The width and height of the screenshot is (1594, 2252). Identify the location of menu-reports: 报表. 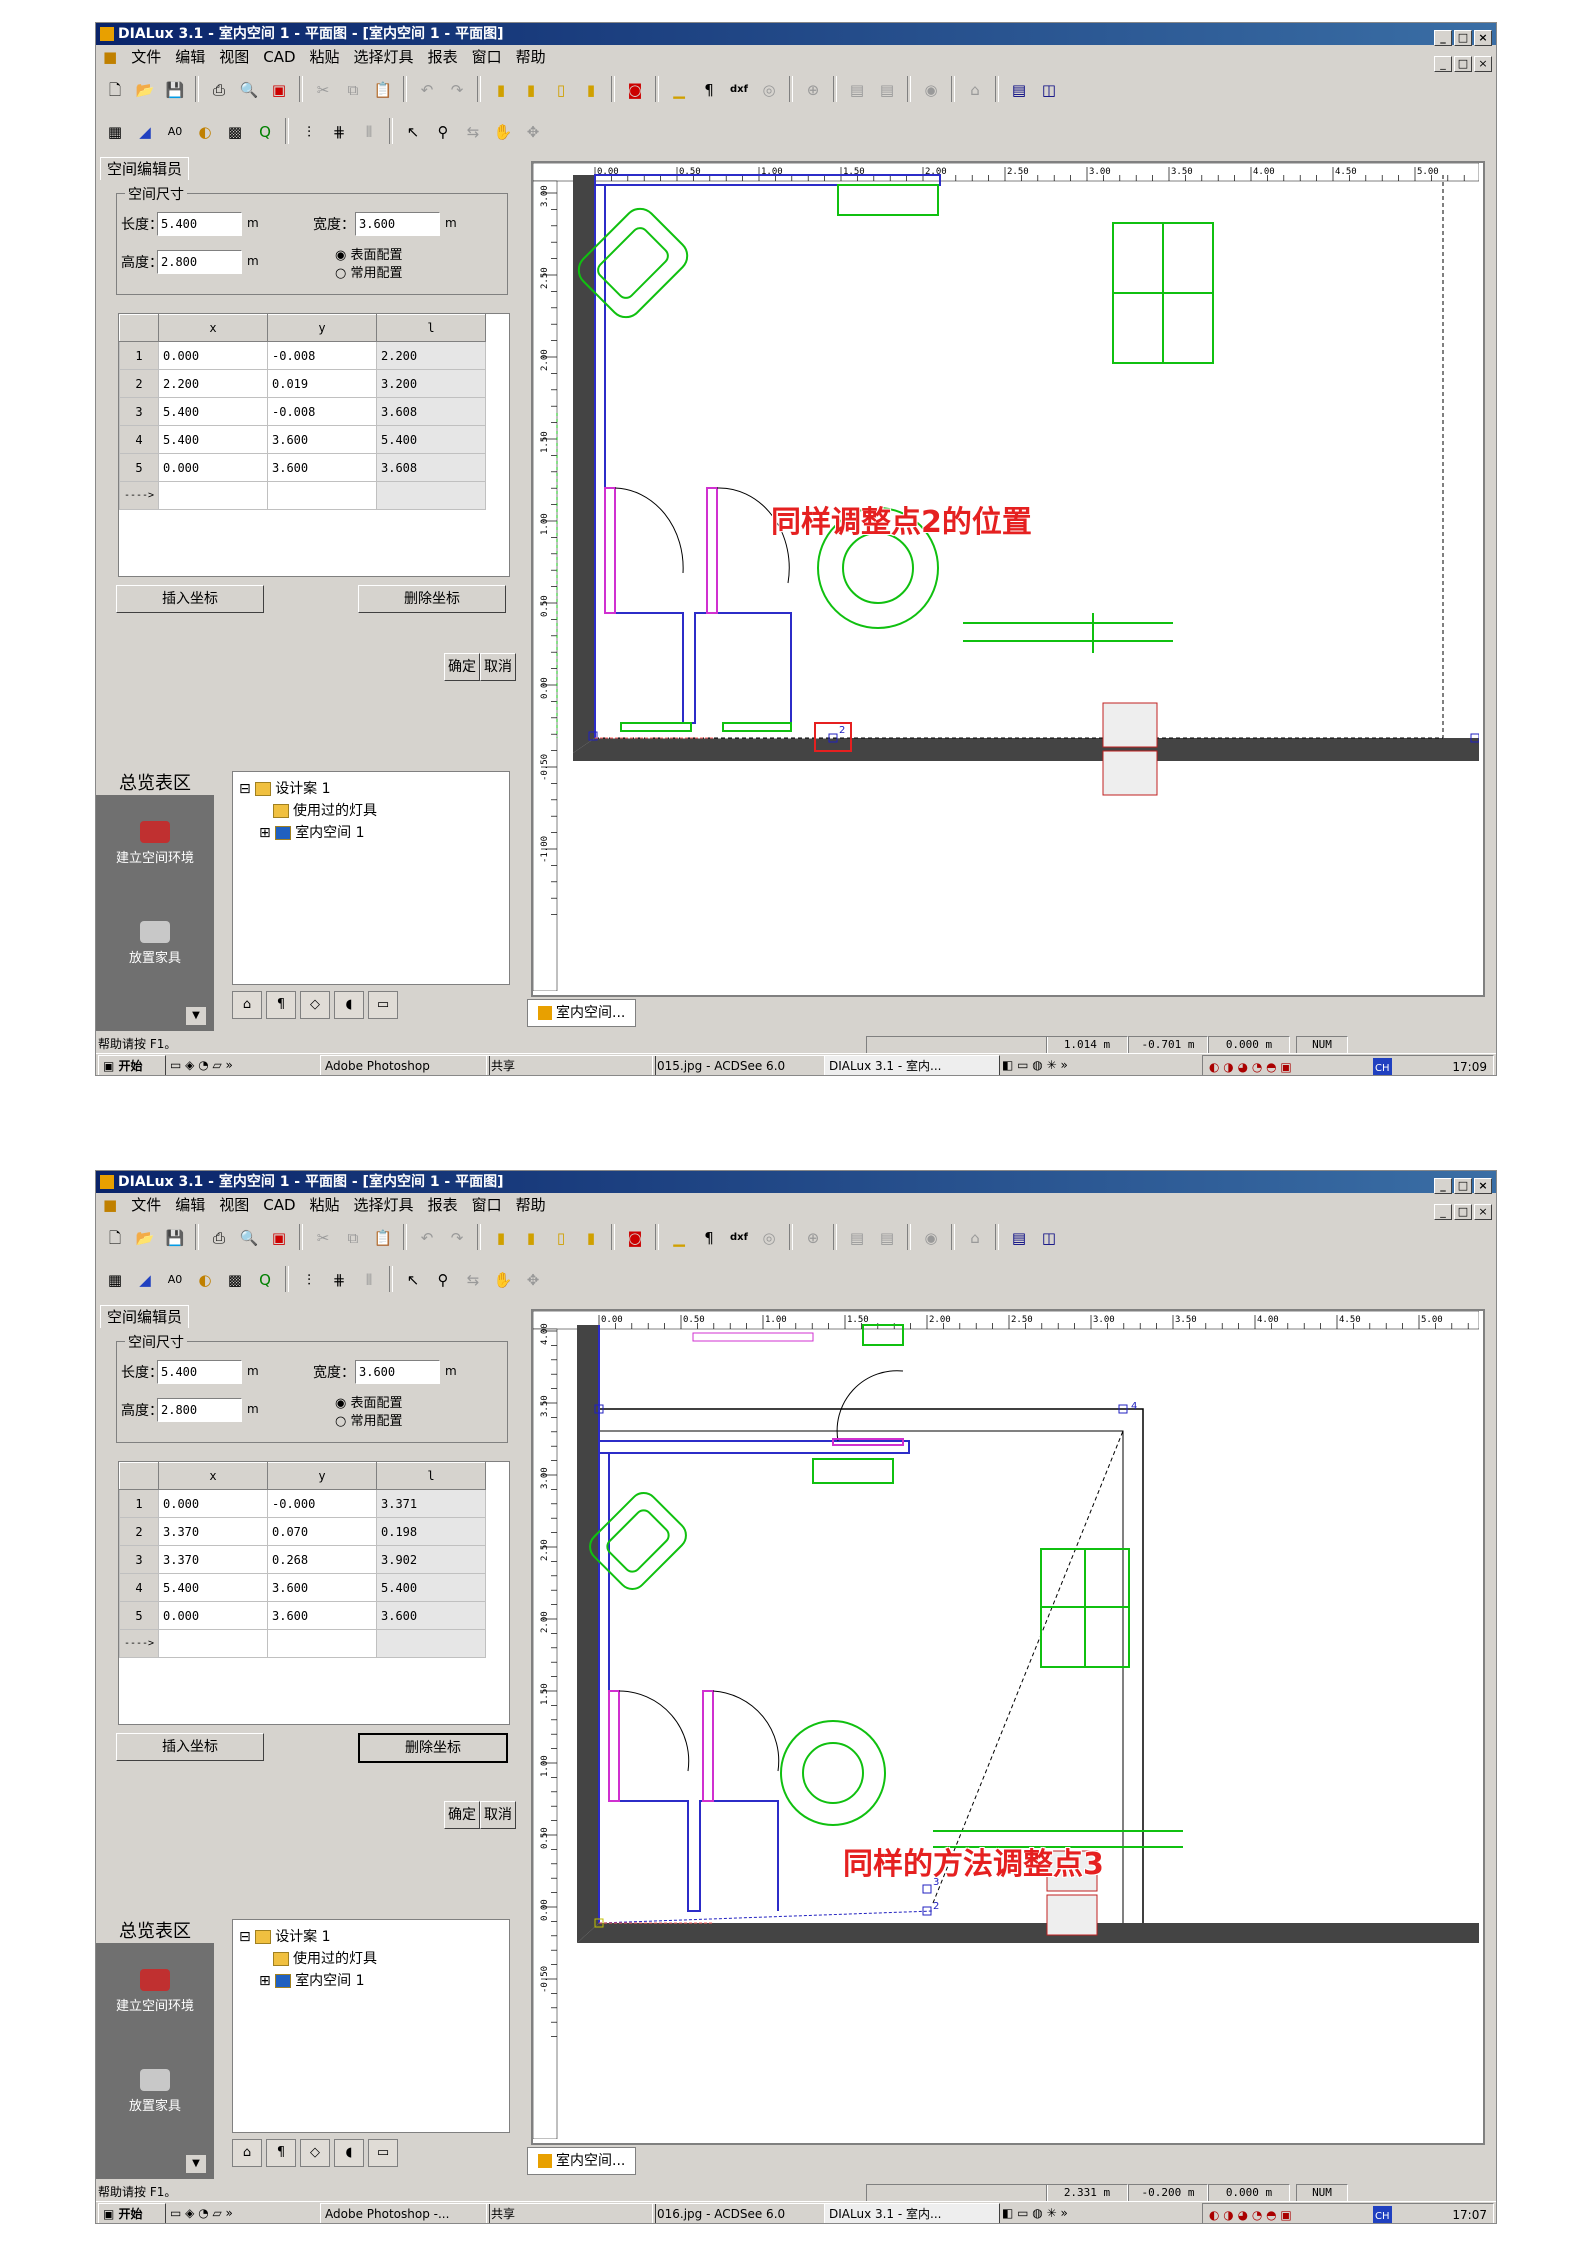
(443, 57).